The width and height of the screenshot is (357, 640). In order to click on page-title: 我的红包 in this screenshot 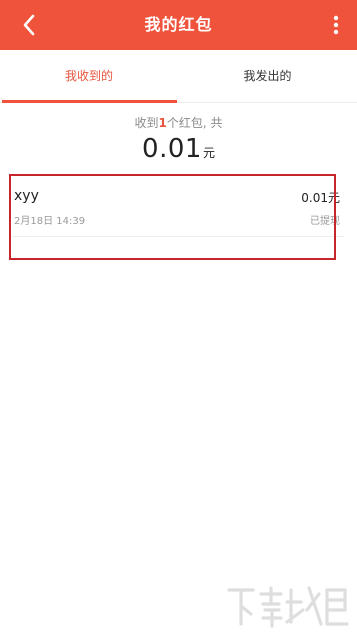, I will do `click(178, 24)`.